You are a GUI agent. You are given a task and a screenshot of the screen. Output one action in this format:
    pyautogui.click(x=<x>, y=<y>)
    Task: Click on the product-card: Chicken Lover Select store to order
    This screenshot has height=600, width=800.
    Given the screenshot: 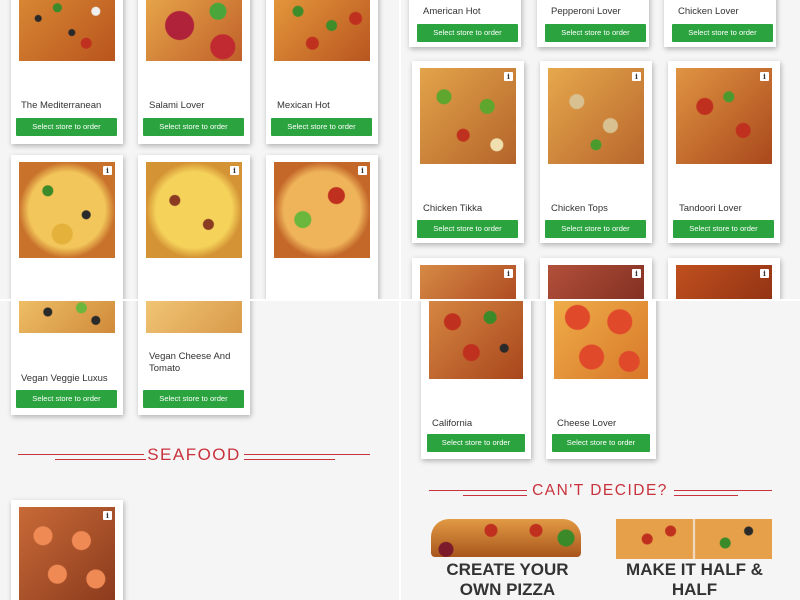 What is the action you would take?
    pyautogui.click(x=720, y=23)
    